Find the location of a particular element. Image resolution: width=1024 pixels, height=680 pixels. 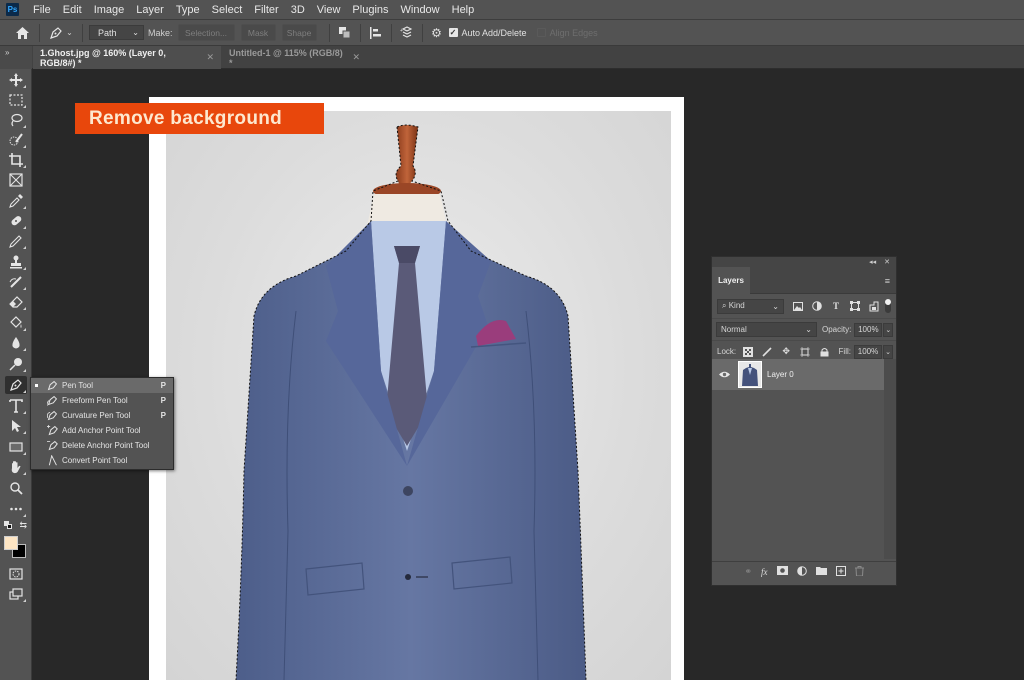

menu-layer: Layer is located at coordinates (150, 10).